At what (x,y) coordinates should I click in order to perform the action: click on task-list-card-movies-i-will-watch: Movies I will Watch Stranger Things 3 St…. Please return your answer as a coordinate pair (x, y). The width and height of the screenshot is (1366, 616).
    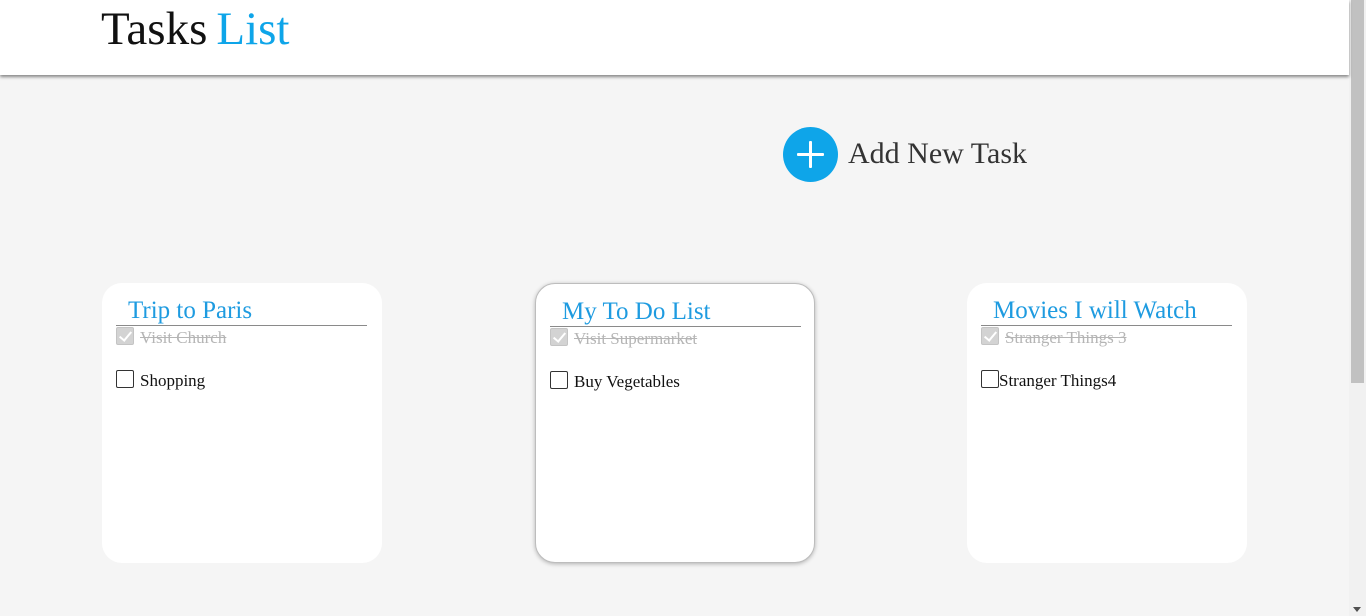
    Looking at the image, I should click on (1107, 423).